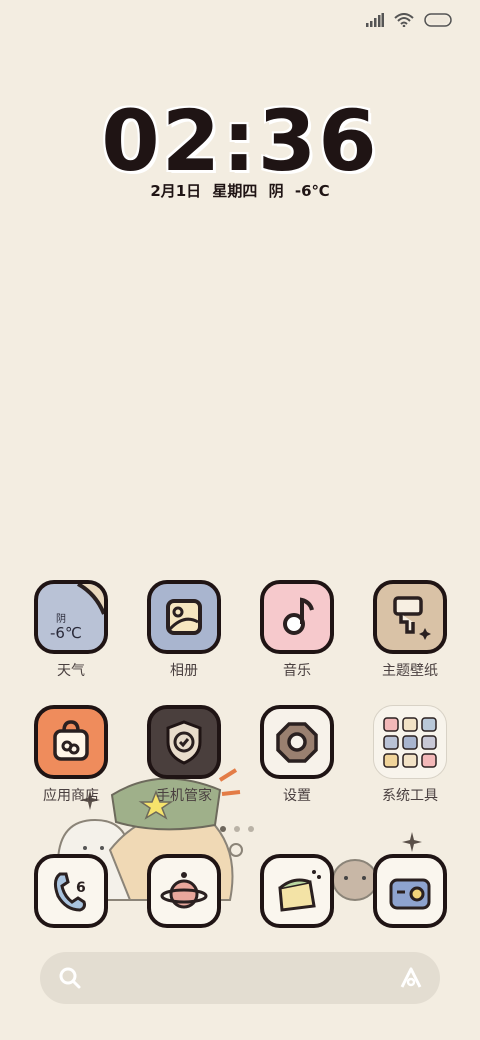 This screenshot has height=1040, width=480. Describe the element at coordinates (410, 617) in the screenshot. I see `theme-brush-icon` at that location.